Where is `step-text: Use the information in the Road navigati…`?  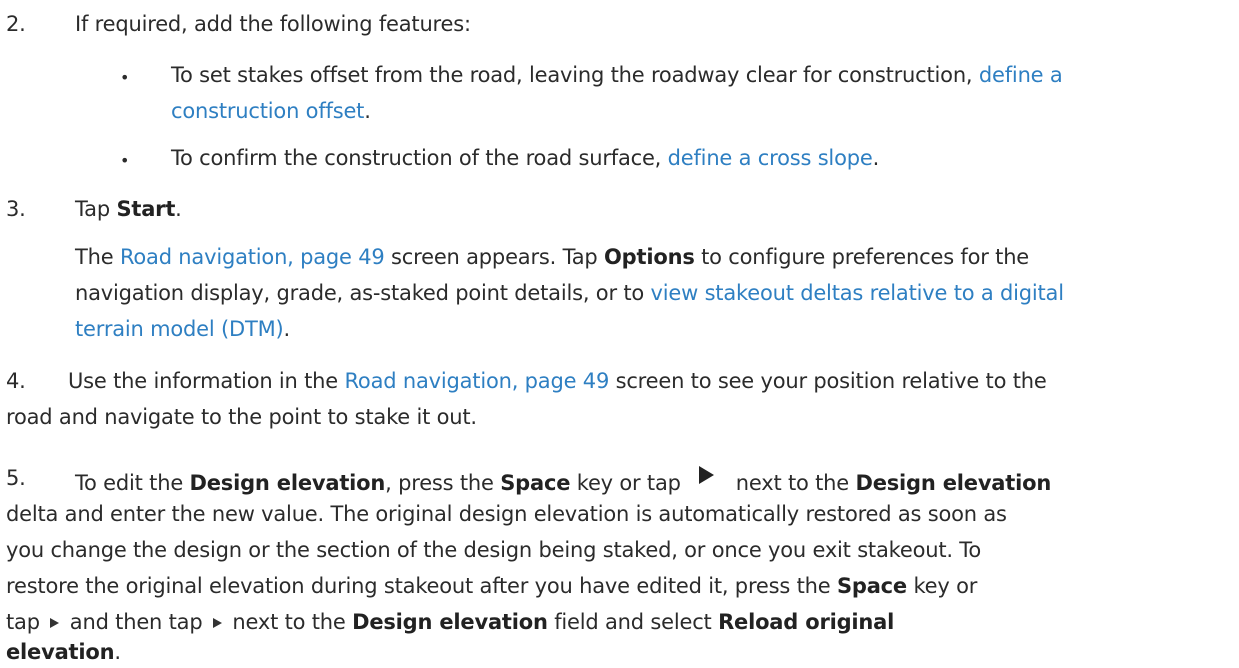
step-text: Use the information in the Road navigati… is located at coordinates (557, 381).